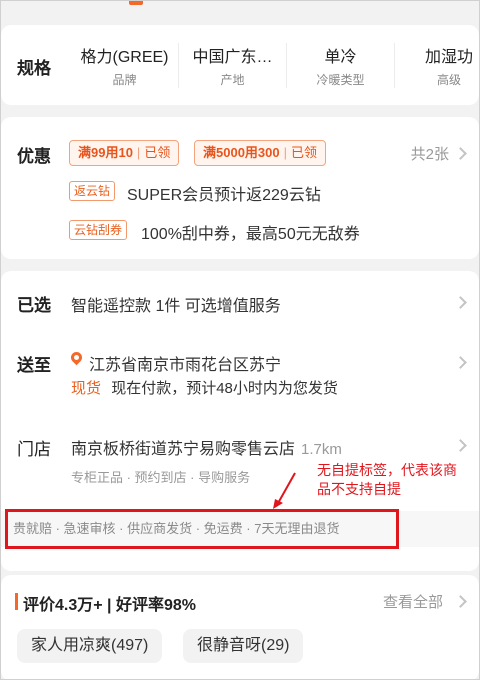  What do you see at coordinates (34, 156) in the screenshot?
I see `promo-label: 优惠` at bounding box center [34, 156].